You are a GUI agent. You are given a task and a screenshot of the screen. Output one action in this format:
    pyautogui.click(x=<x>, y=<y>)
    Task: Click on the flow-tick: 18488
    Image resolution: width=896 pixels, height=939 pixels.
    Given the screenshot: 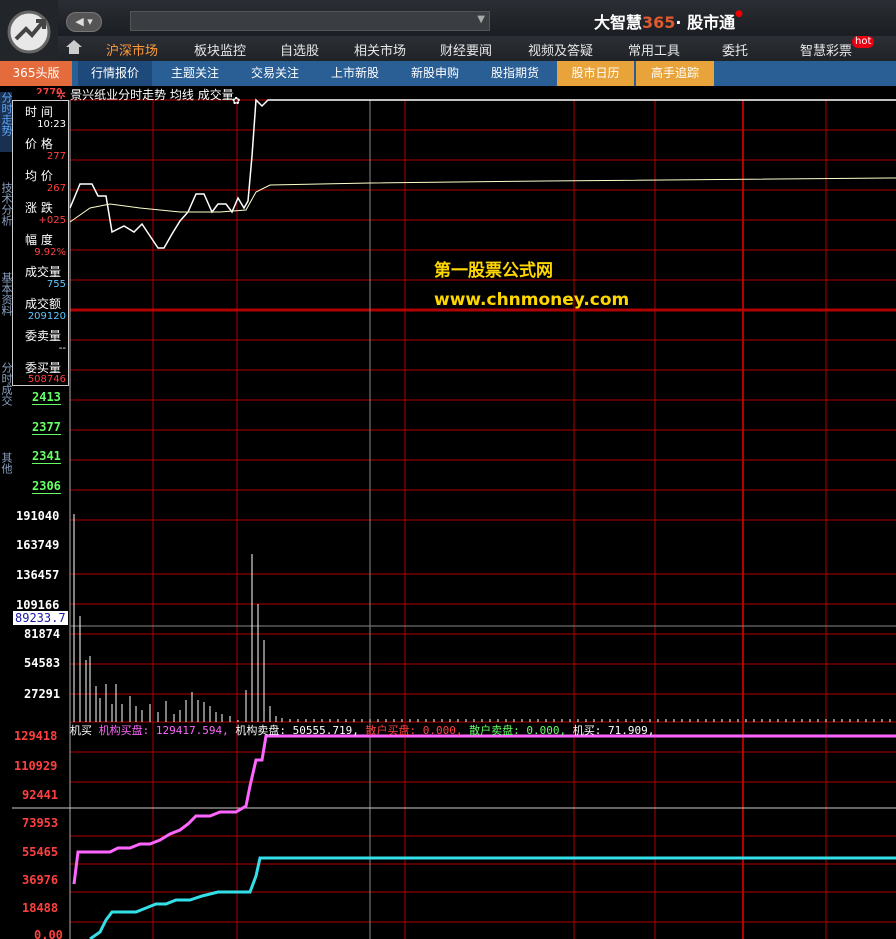 What is the action you would take?
    pyautogui.click(x=40, y=908)
    